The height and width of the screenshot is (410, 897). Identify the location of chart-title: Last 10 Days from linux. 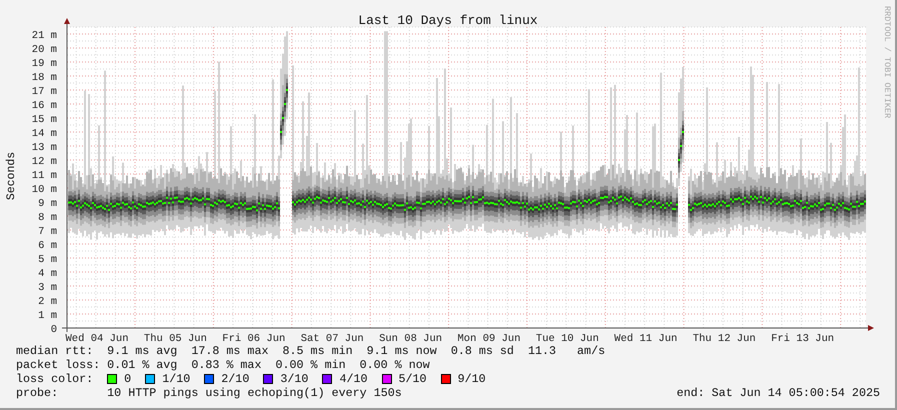
(448, 20).